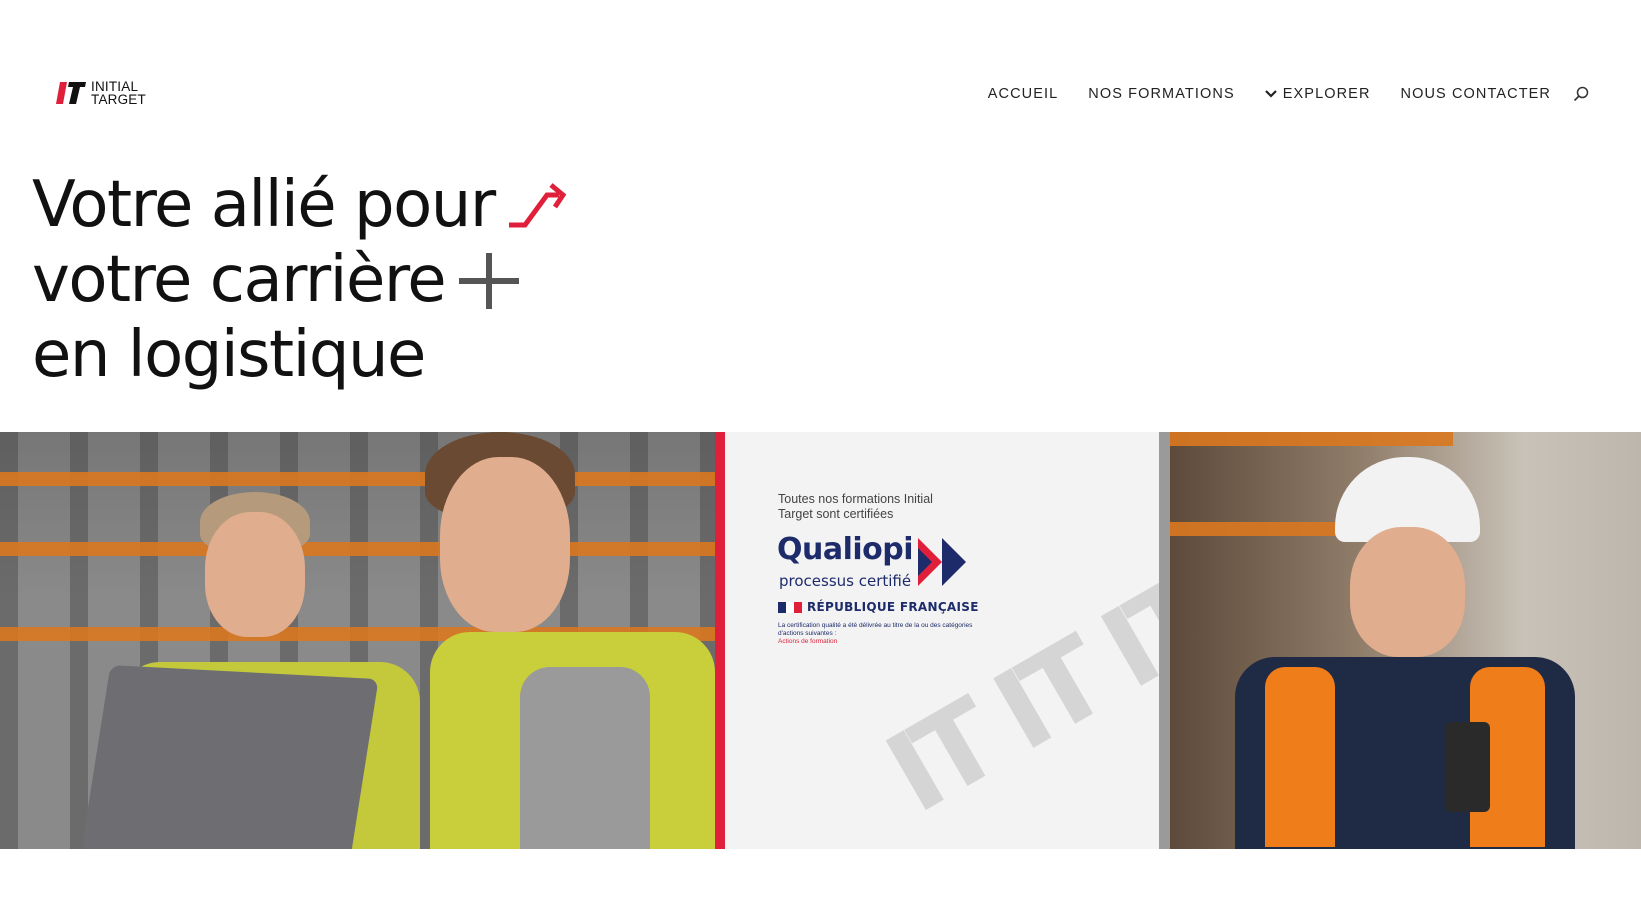 The image size is (1641, 910). Describe the element at coordinates (585, 758) in the screenshot. I see `grey-sweater` at that location.